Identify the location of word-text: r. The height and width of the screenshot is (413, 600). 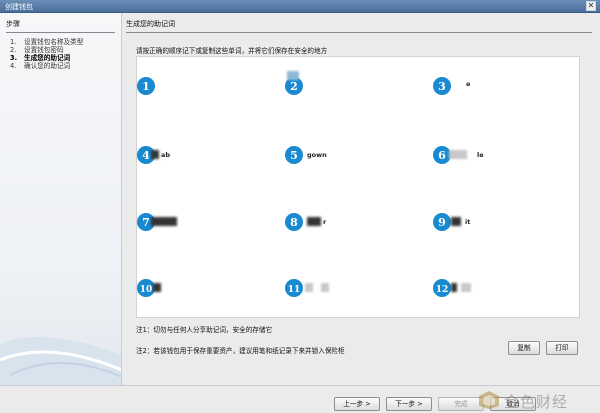
(325, 222).